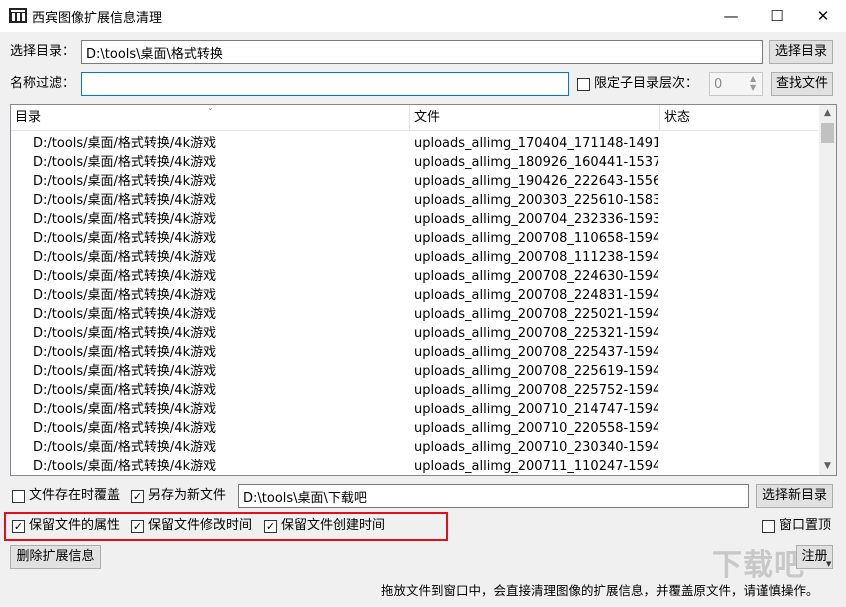  What do you see at coordinates (200, 525) in the screenshot?
I see `keep-mtime-label: 保留文件修改时间` at bounding box center [200, 525].